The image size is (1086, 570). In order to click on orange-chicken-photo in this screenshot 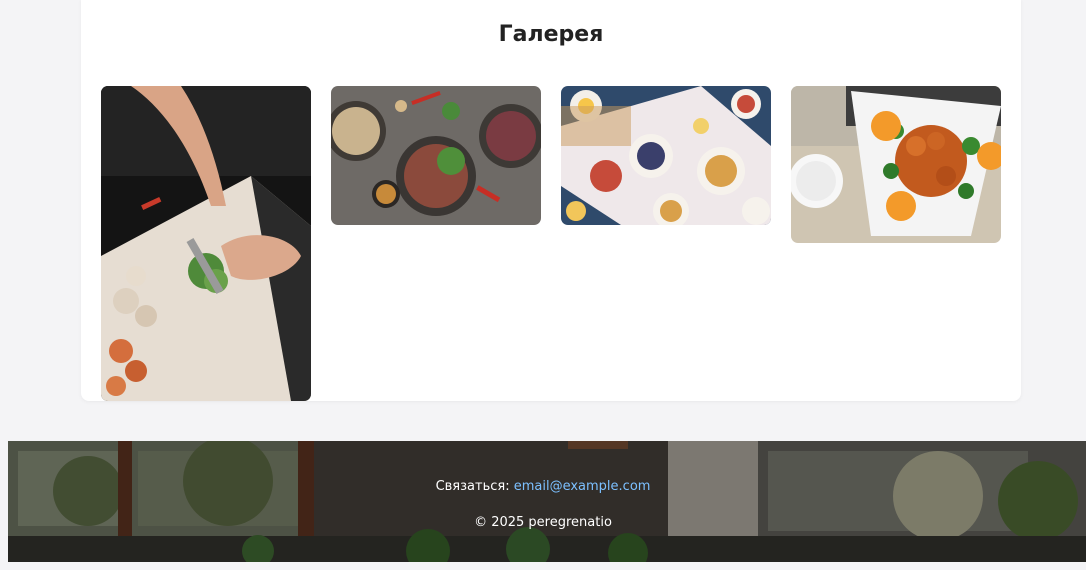, I will do `click(896, 164)`.